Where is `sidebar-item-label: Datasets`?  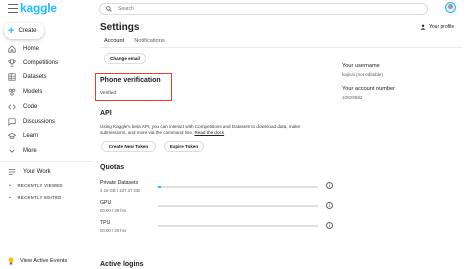
sidebar-item-label: Datasets is located at coordinates (35, 77).